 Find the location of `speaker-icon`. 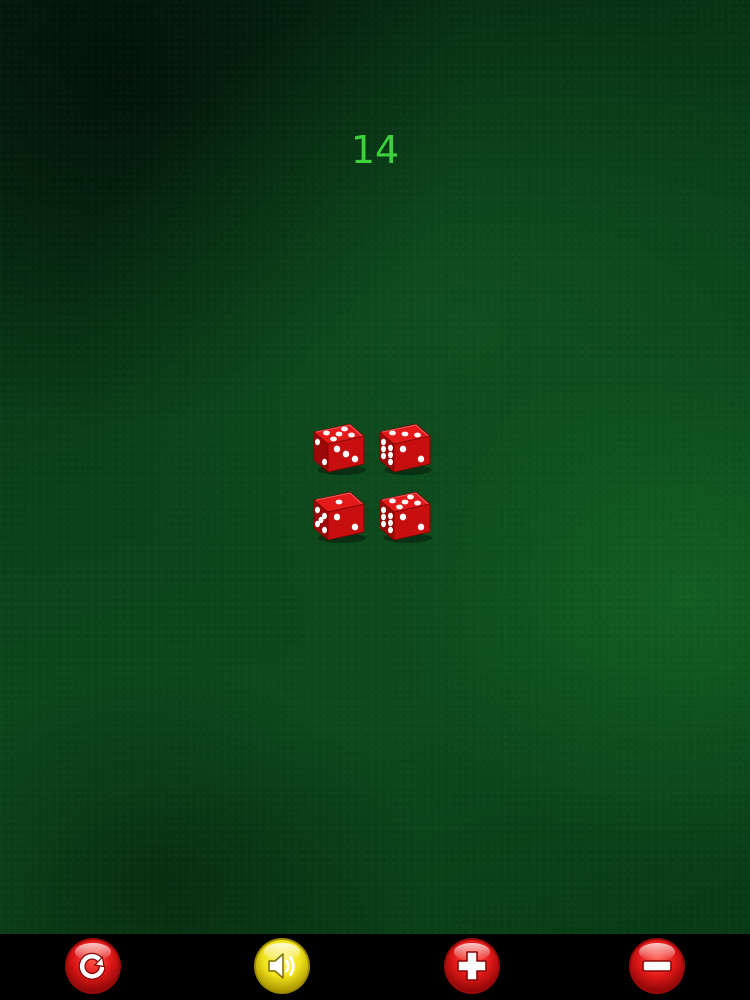

speaker-icon is located at coordinates (282, 966).